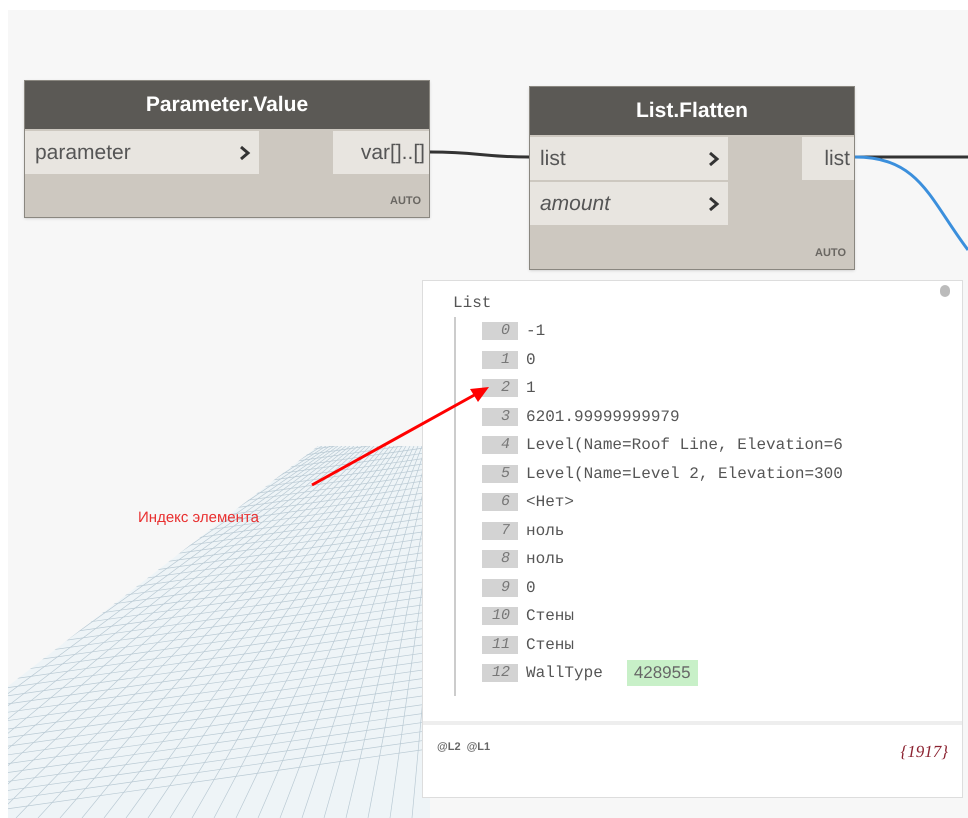 The image size is (968, 818). I want to click on index-label: 3, so click(500, 417).